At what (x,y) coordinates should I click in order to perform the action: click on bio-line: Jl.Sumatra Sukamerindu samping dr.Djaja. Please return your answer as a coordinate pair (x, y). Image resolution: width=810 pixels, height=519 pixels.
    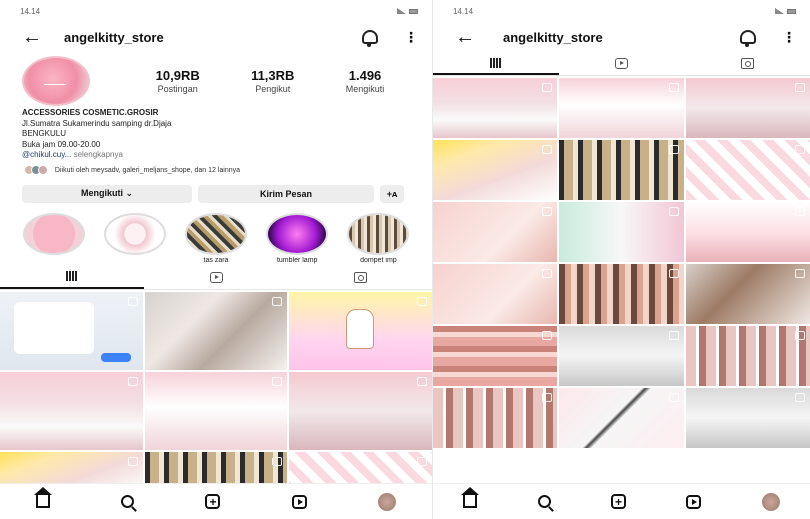
    Looking at the image, I should click on (97, 123).